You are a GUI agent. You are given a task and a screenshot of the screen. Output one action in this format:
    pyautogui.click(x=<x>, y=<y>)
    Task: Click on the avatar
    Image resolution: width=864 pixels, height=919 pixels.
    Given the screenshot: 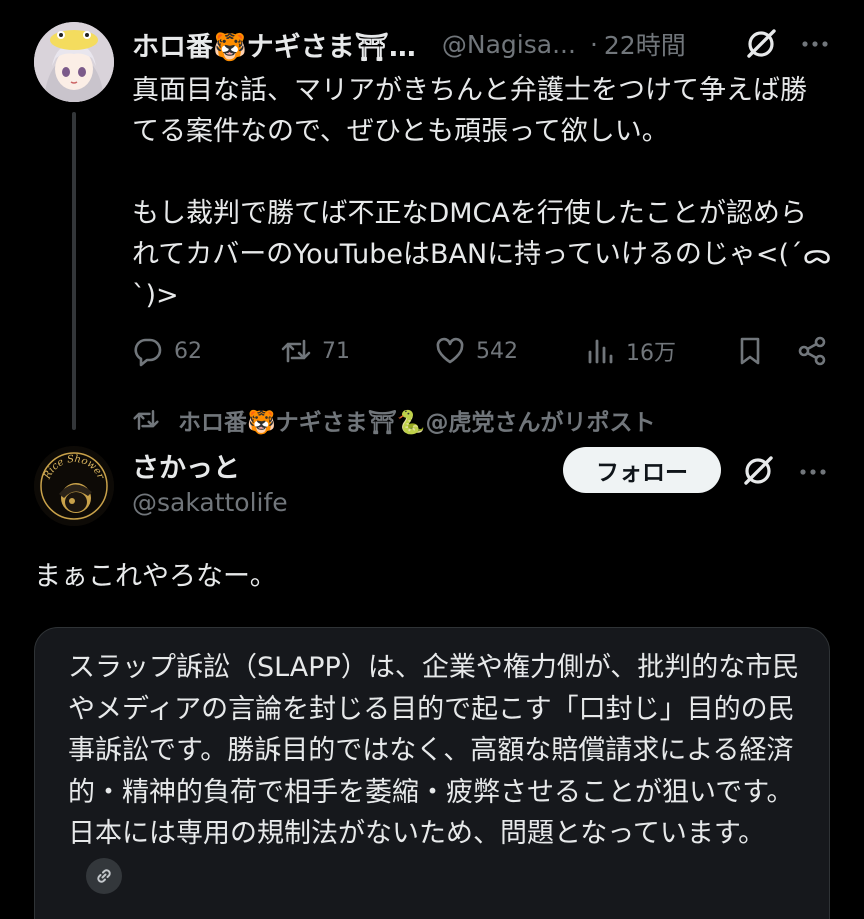 What is the action you would take?
    pyautogui.click(x=74, y=62)
    